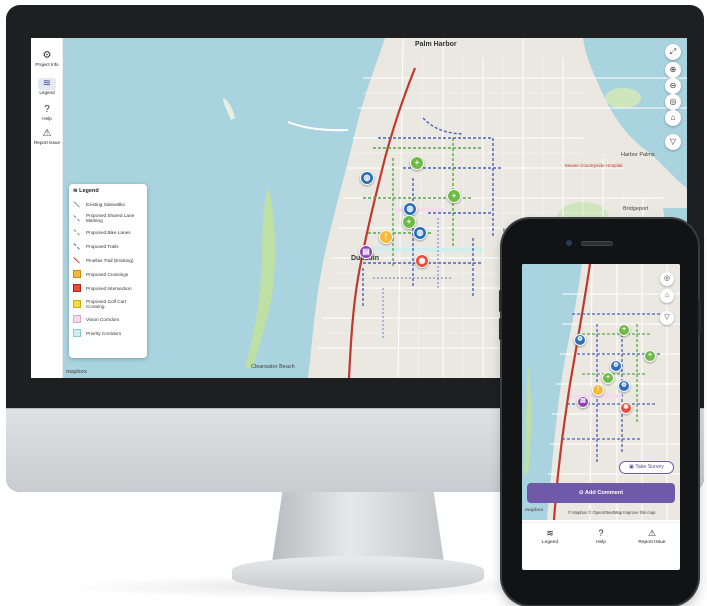  I want to click on legend-label: Proposed Crossings, so click(107, 274).